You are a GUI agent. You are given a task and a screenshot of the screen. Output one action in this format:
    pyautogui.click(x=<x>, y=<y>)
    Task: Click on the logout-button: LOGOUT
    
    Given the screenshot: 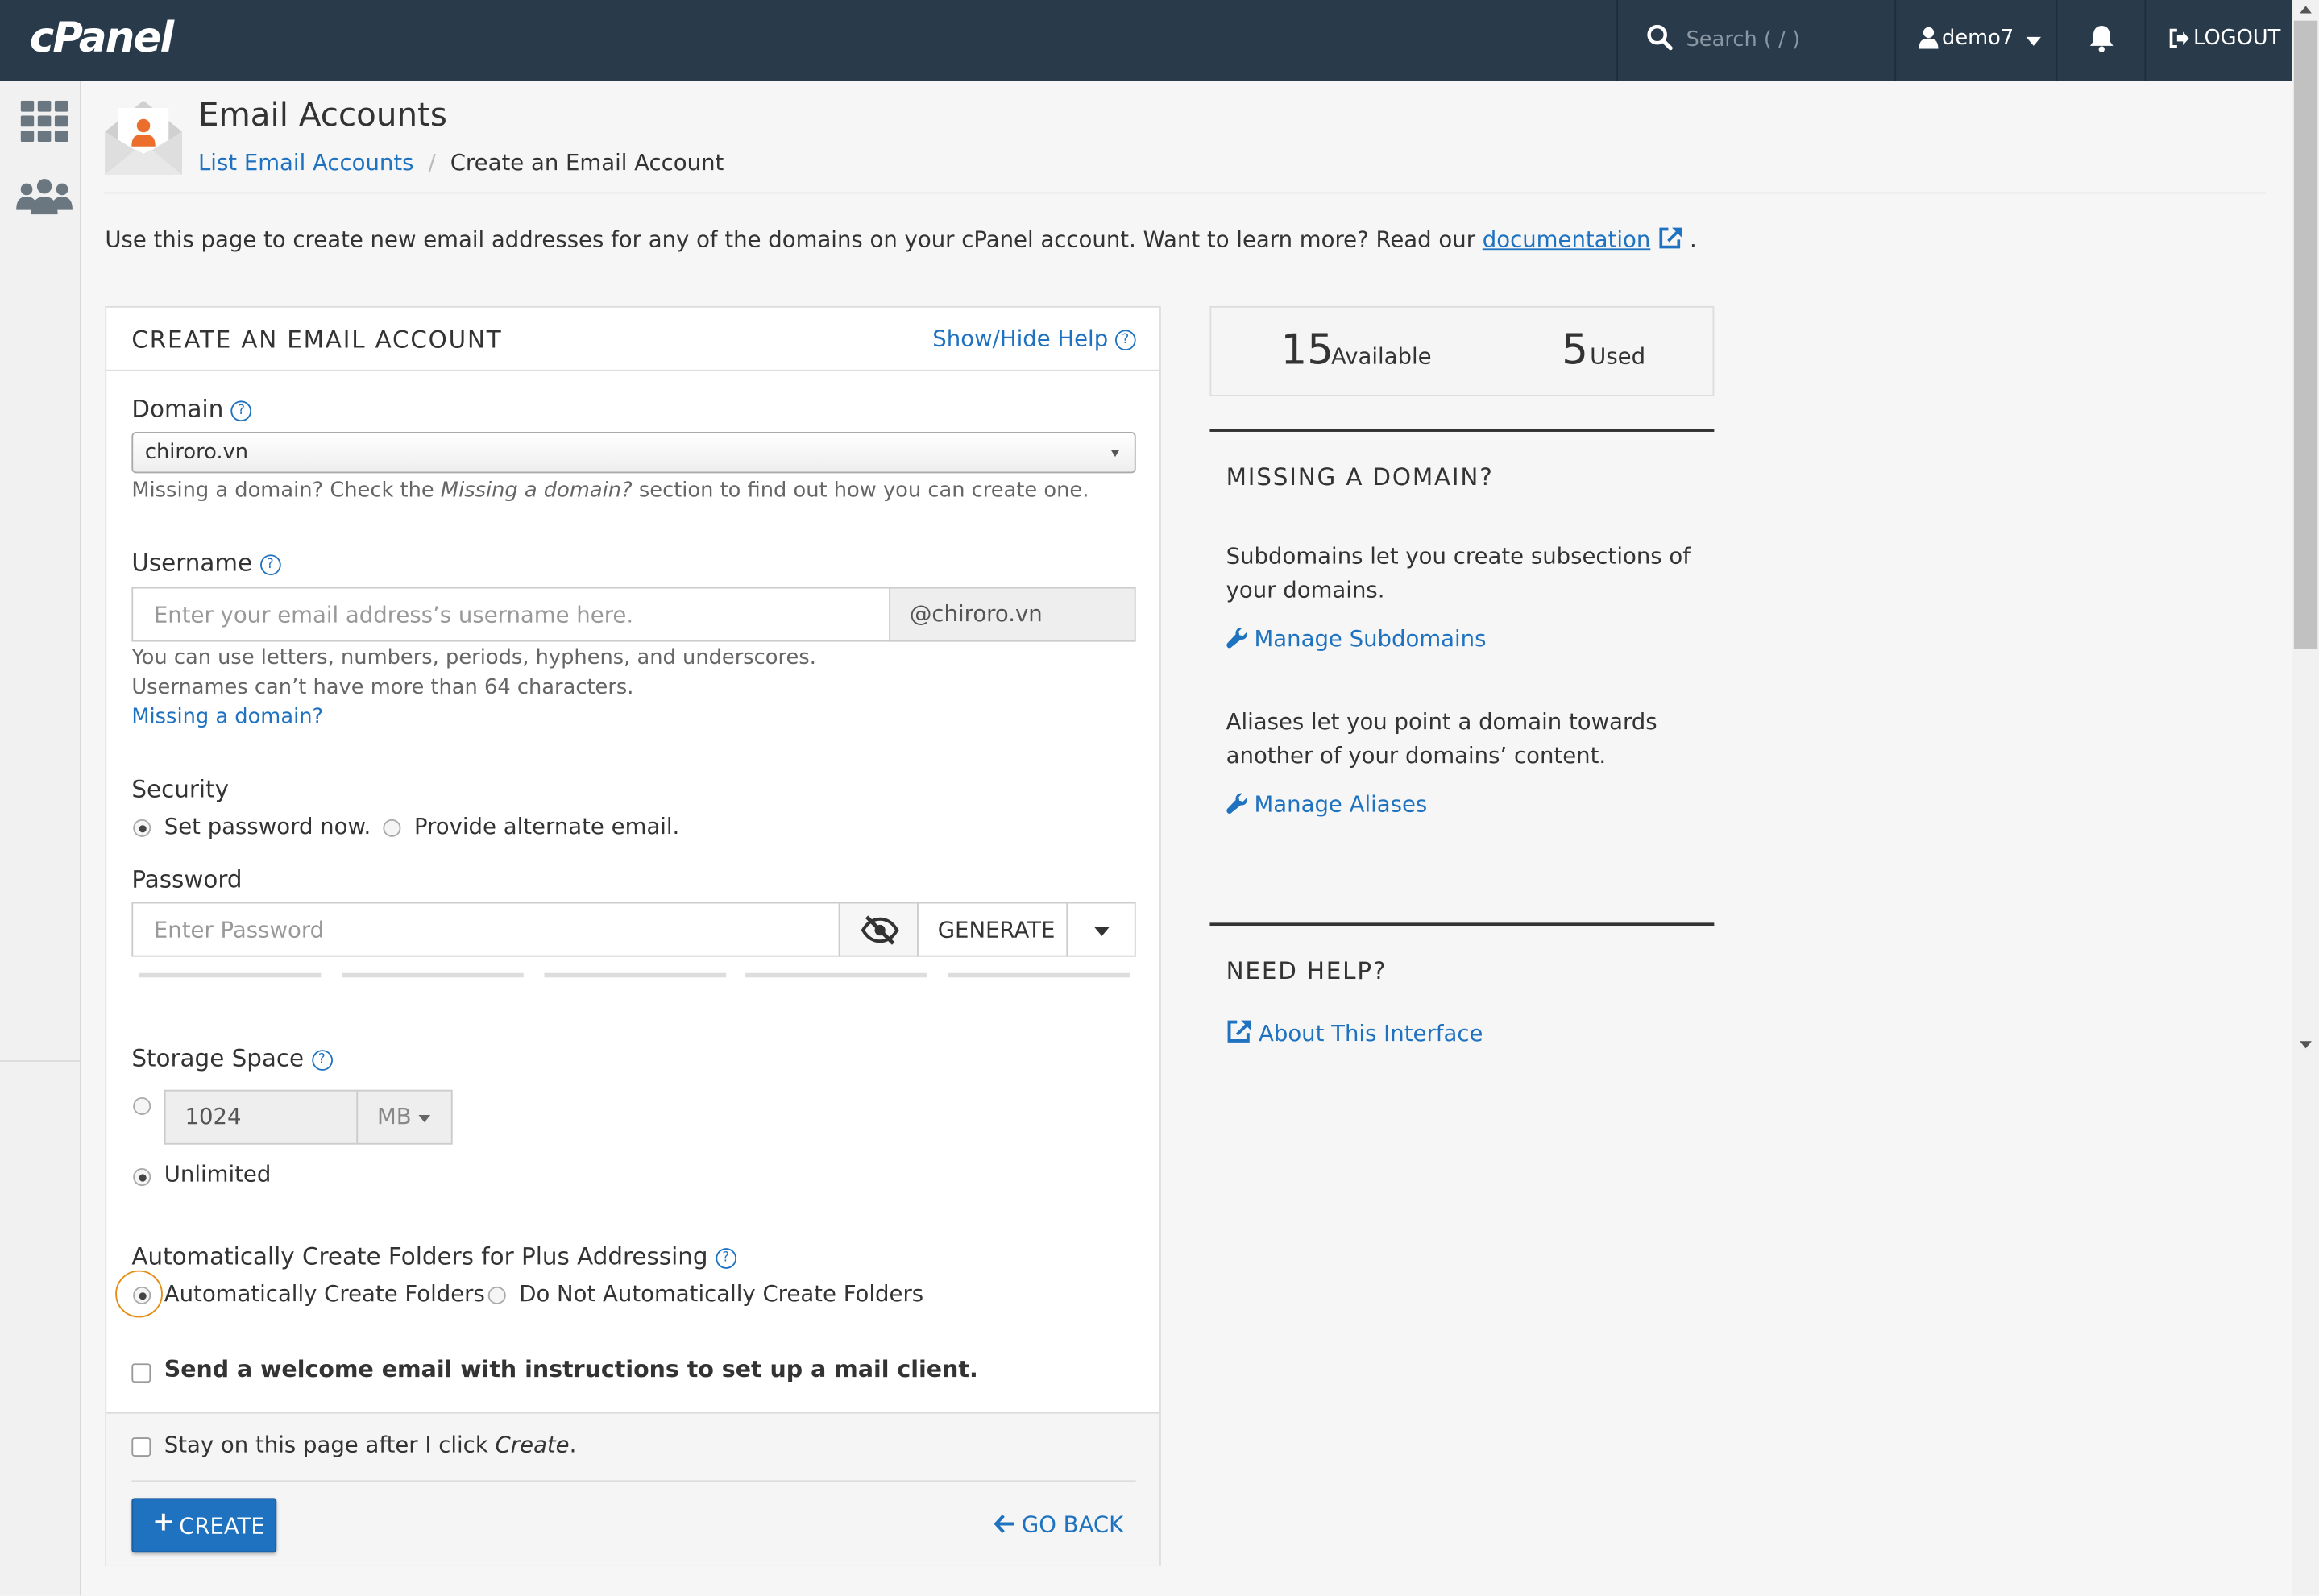 What is the action you would take?
    pyautogui.click(x=2218, y=40)
    